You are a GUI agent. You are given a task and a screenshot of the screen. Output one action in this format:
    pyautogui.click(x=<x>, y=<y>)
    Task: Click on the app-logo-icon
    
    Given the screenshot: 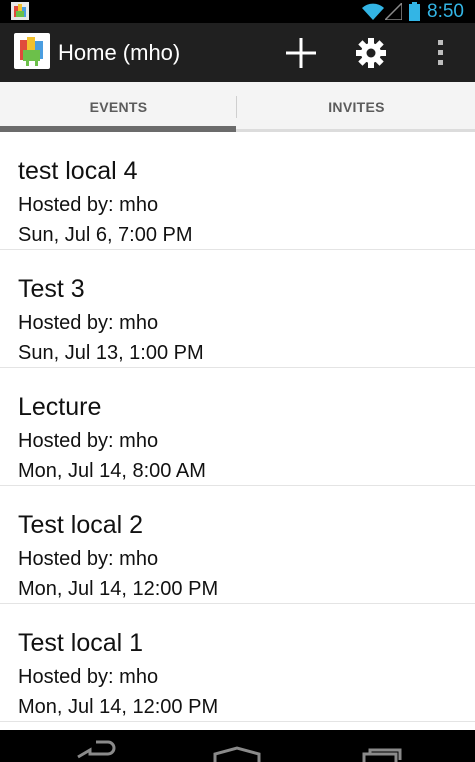 What is the action you would take?
    pyautogui.click(x=32, y=51)
    